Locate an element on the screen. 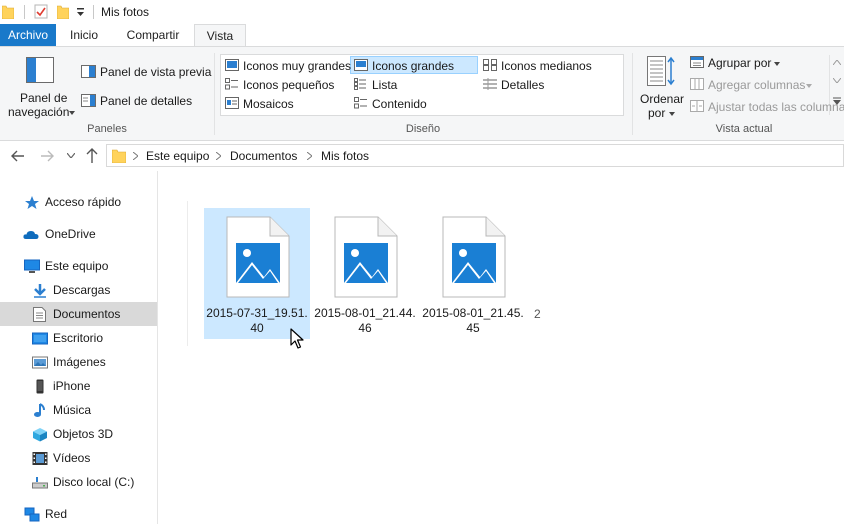  fit-columns-button: Ajustar todas las columnas is located at coordinates (766, 106).